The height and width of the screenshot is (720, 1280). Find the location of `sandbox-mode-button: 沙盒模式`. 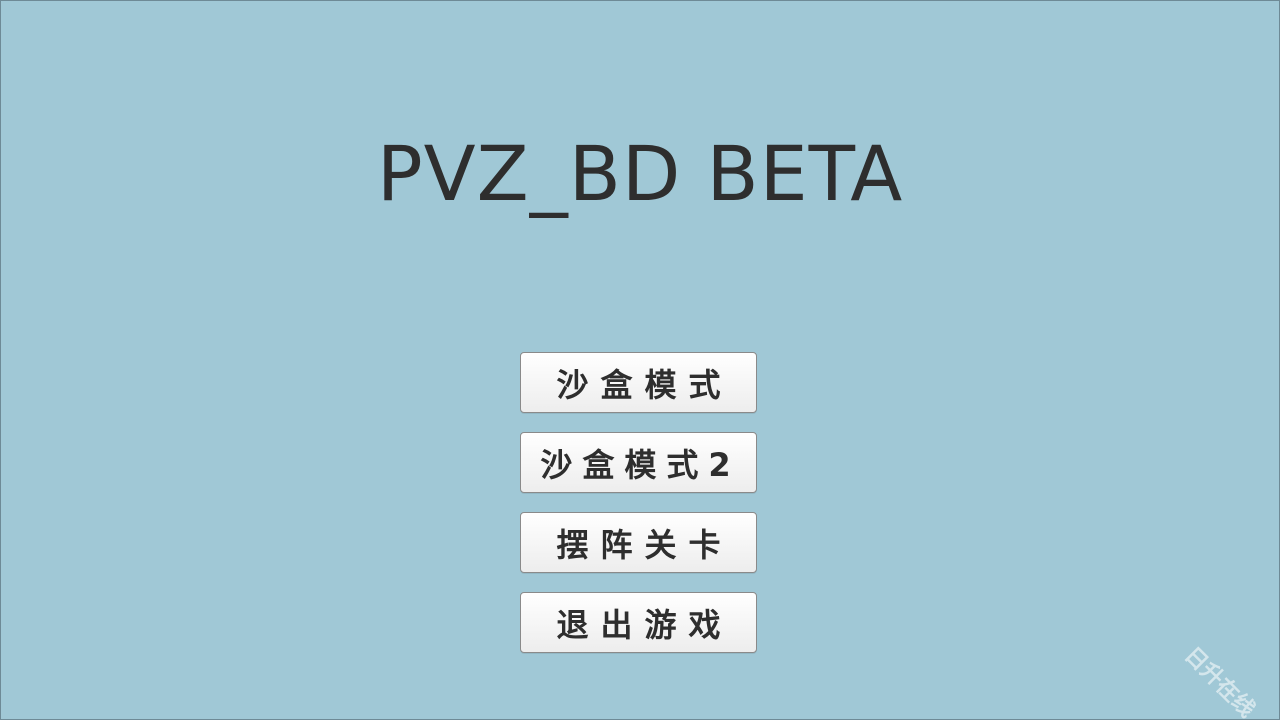

sandbox-mode-button: 沙盒模式 is located at coordinates (638, 382).